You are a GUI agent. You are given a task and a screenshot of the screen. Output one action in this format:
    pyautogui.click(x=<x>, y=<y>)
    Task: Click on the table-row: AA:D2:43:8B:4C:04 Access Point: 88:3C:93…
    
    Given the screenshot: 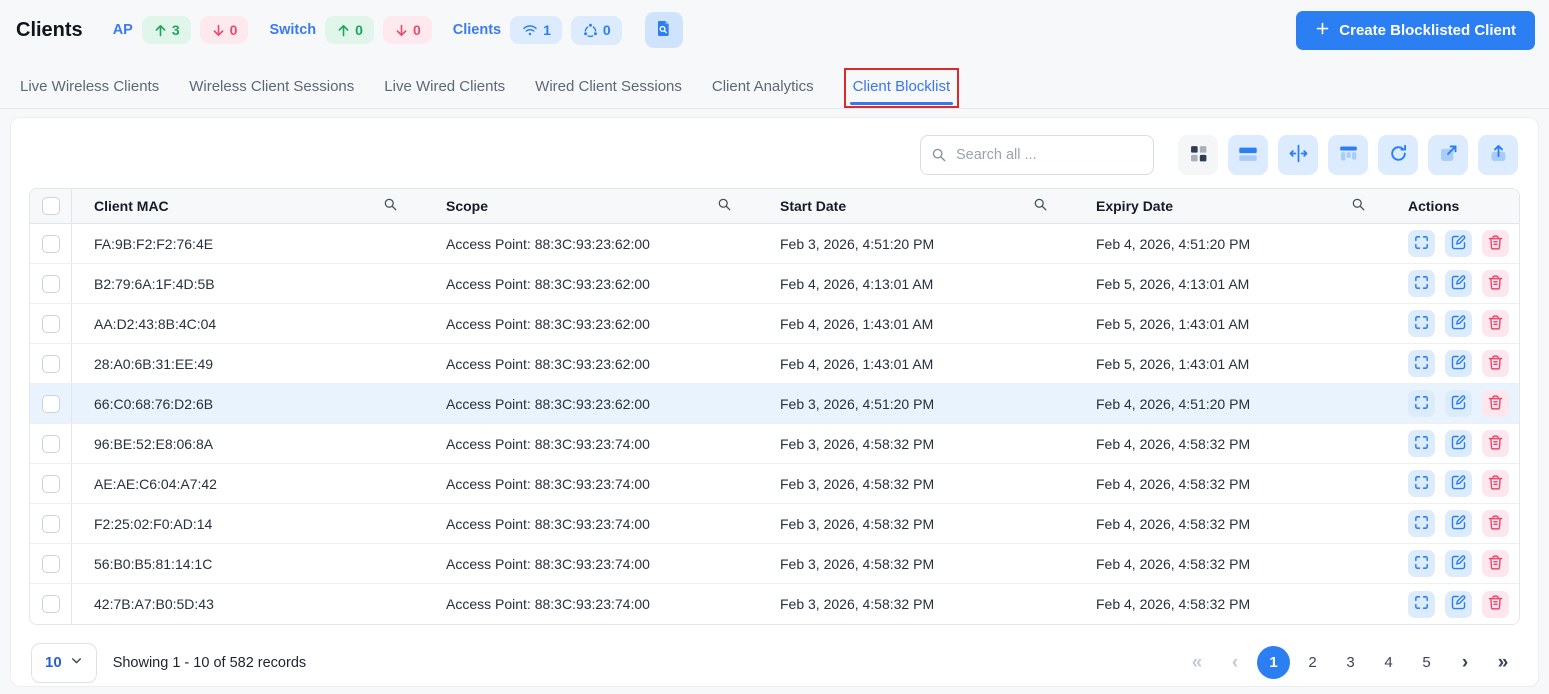 What is the action you would take?
    pyautogui.click(x=774, y=324)
    